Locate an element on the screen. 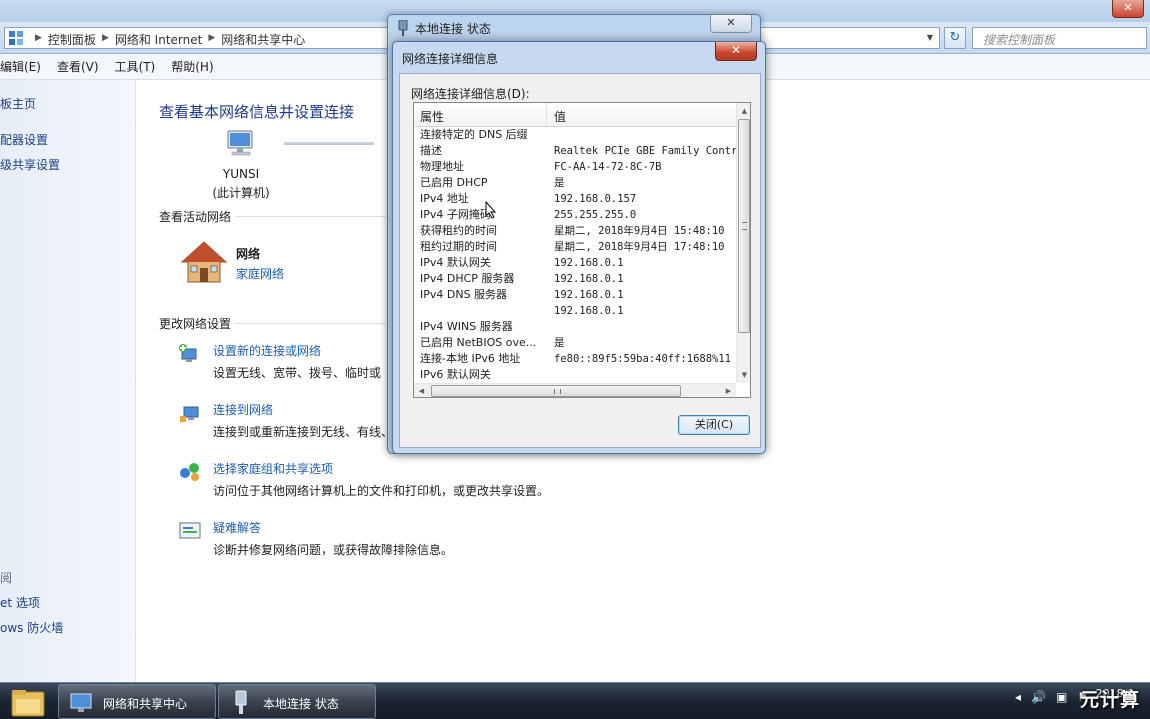 Image resolution: width=1150 pixels, height=719 pixels. tray-arrow-icon: ◂ is located at coordinates (1018, 697).